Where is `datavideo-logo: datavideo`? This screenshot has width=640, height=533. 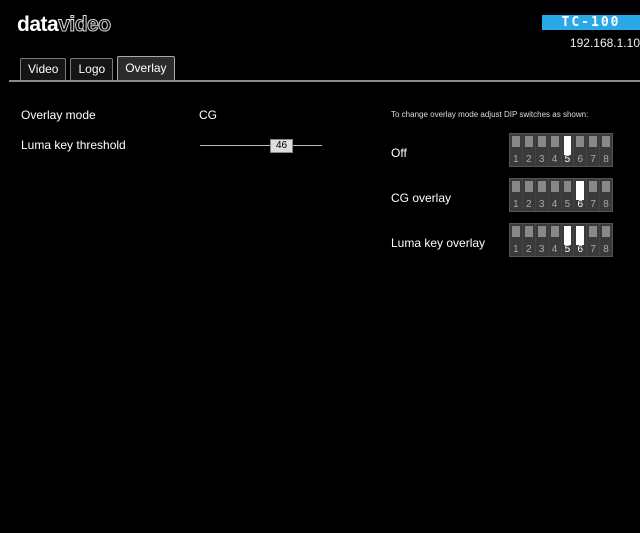
datavideo-logo: datavideo is located at coordinates (64, 25).